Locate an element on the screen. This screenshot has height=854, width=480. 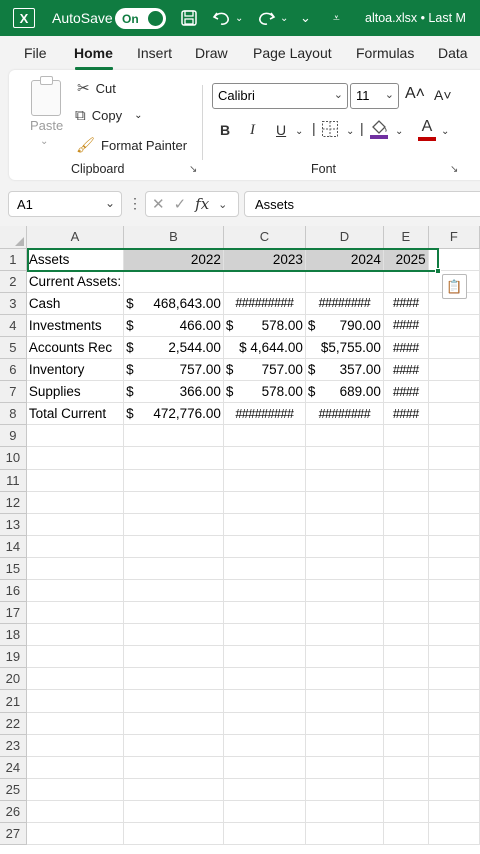
cell-b: $757.00 is located at coordinates (173, 370).